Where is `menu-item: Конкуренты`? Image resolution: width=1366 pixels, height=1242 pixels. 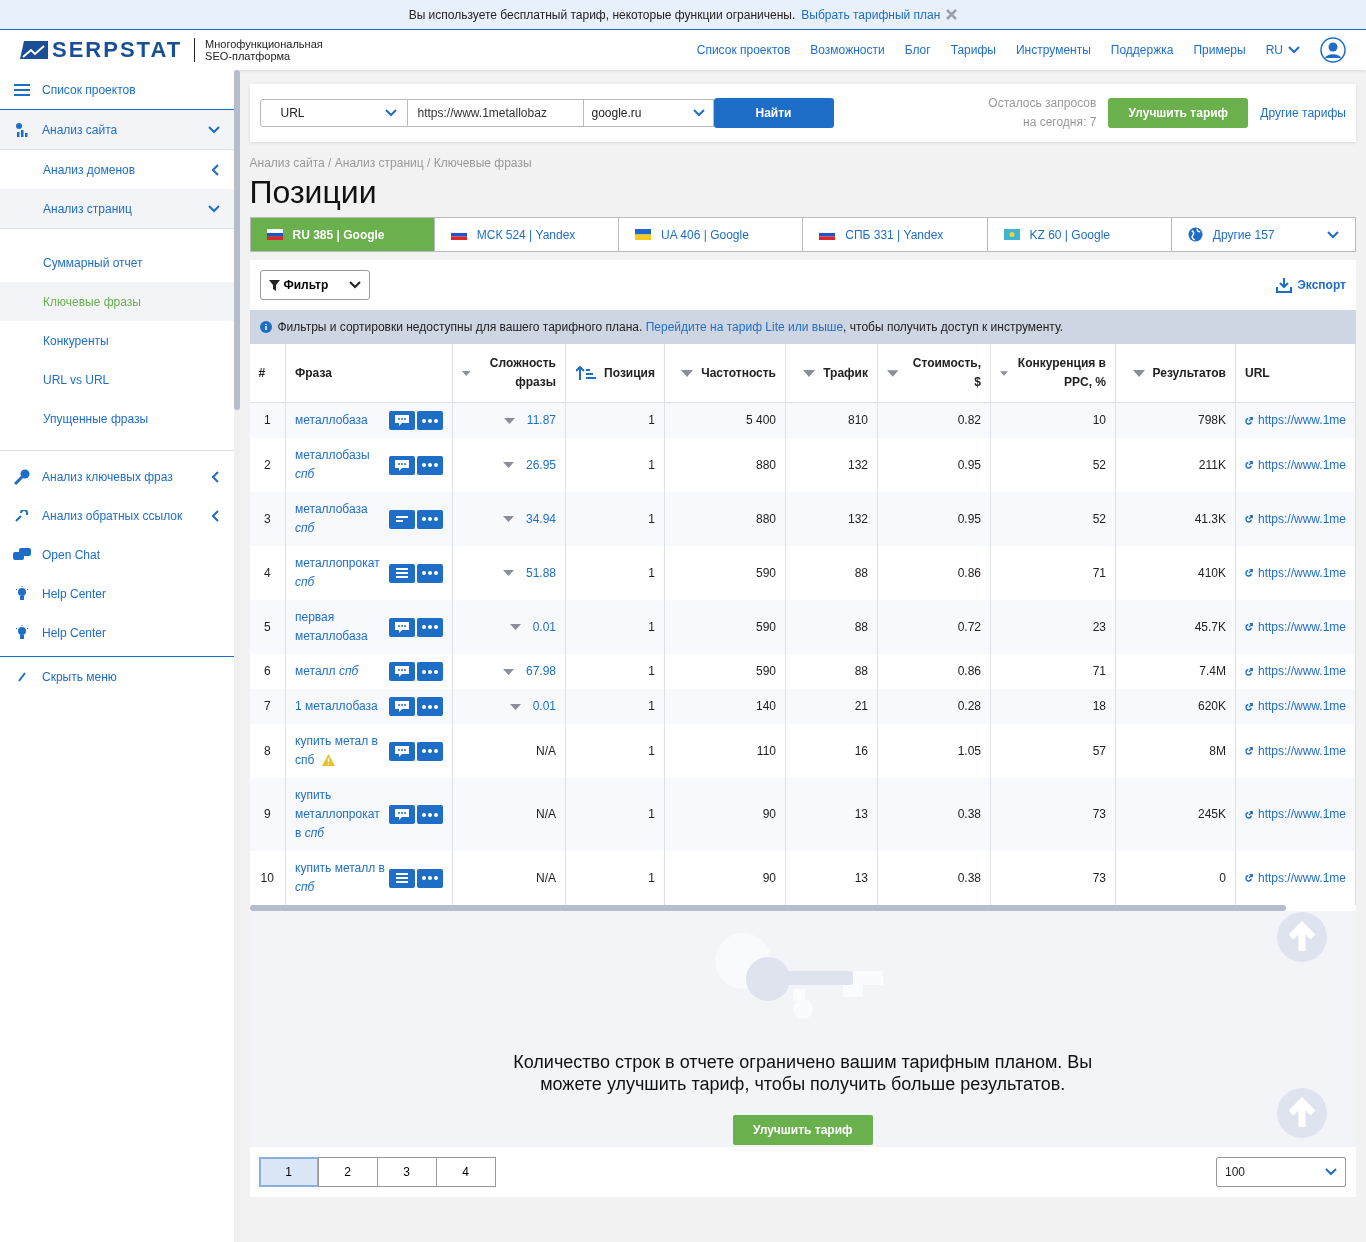
menu-item: Конкуренты is located at coordinates (117, 340).